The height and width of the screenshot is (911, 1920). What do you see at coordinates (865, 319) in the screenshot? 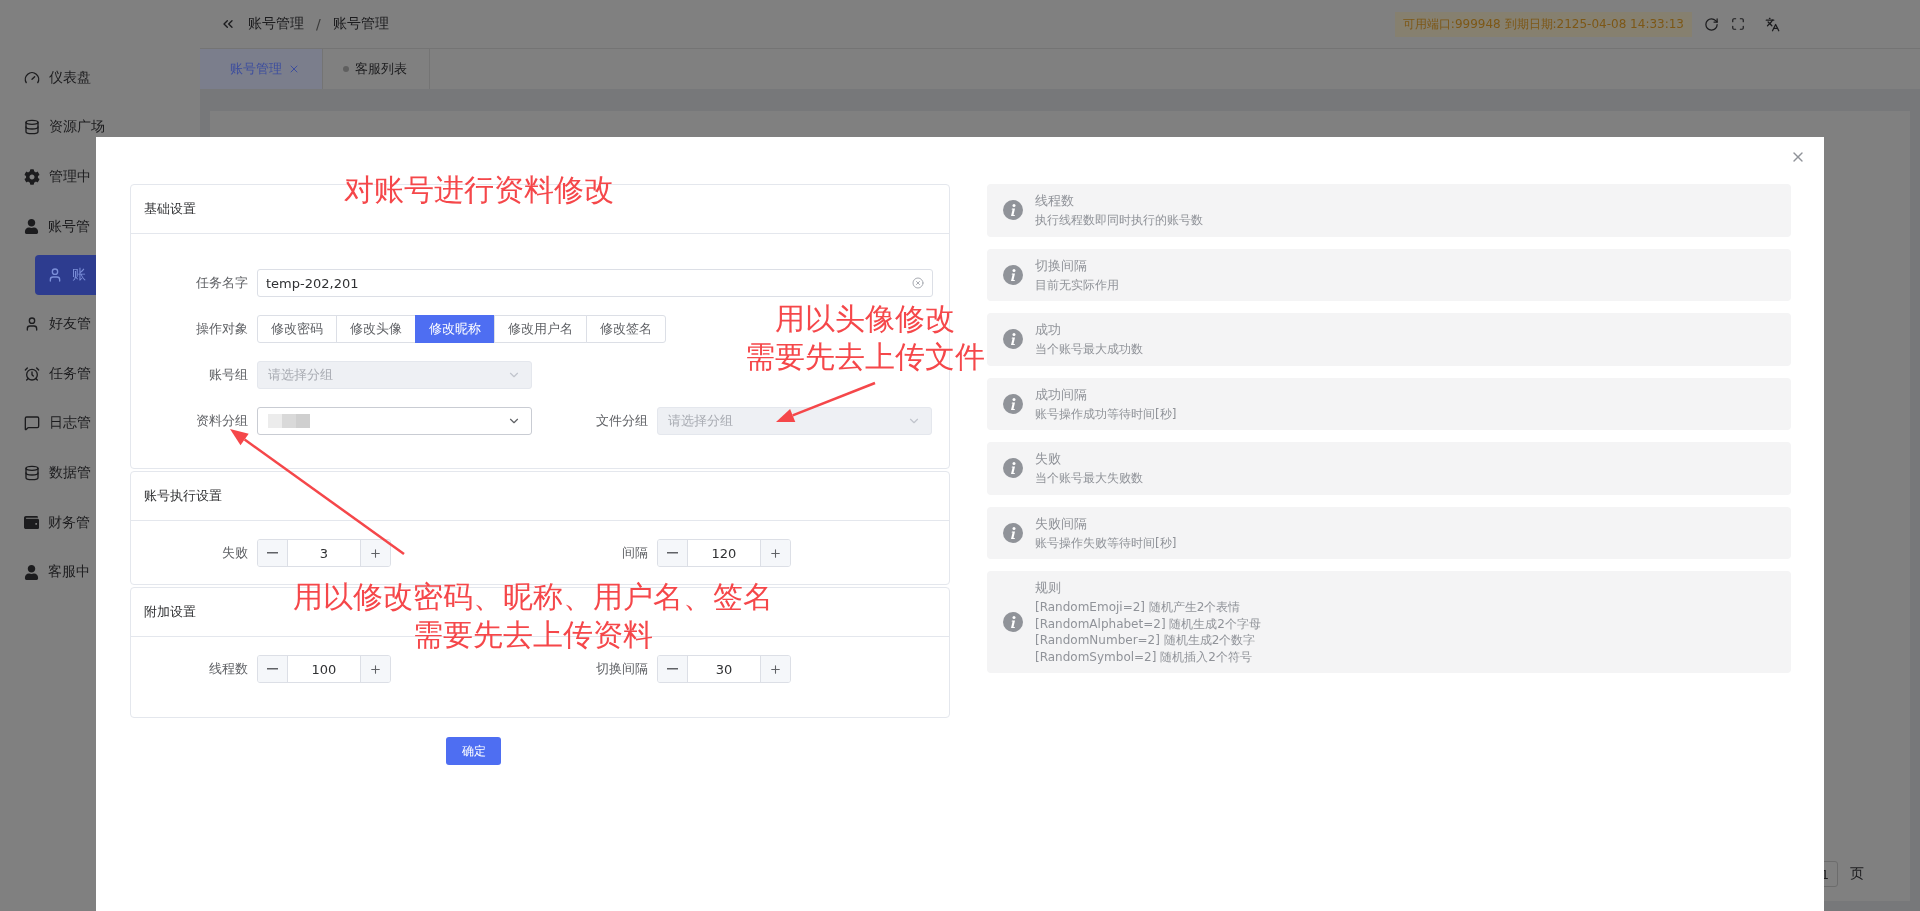
I see `annotation-text: 用以头像修改` at bounding box center [865, 319].